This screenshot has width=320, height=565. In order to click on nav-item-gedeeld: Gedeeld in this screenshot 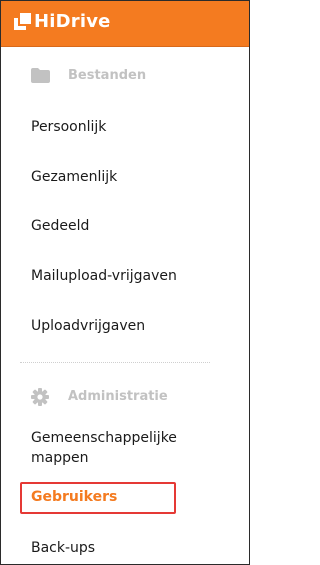, I will do `click(60, 226)`.